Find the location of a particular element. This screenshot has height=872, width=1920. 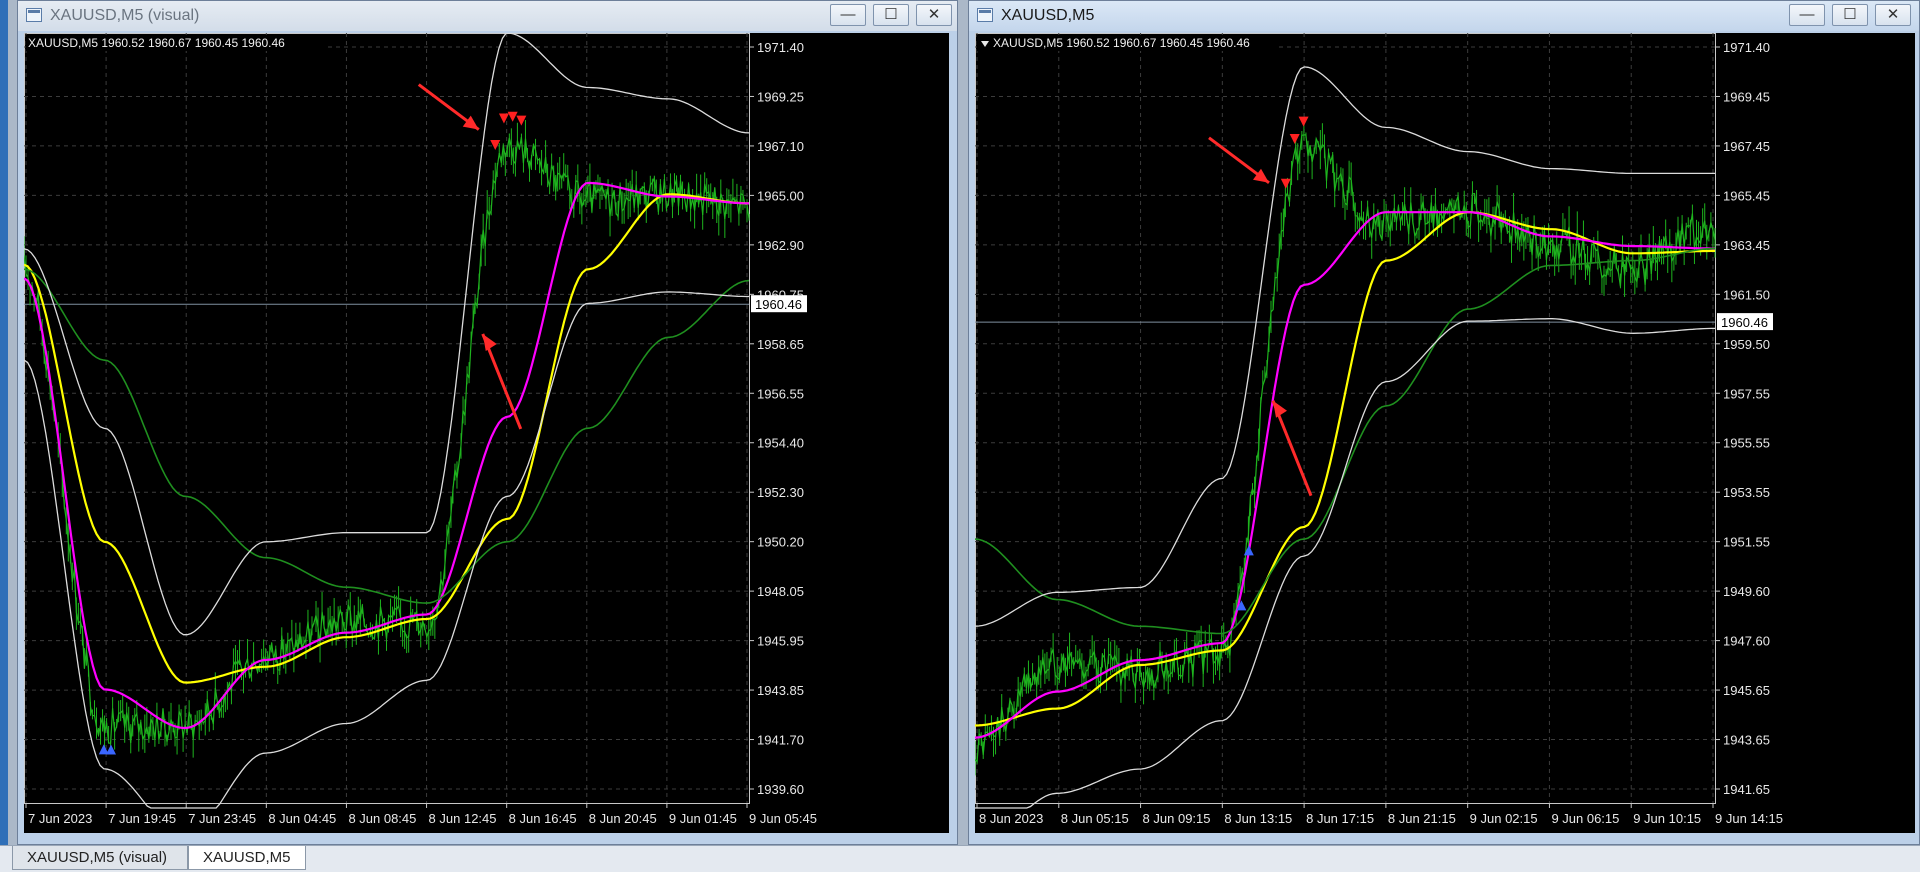

price-tick-label: 1945.95 is located at coordinates (780, 641).